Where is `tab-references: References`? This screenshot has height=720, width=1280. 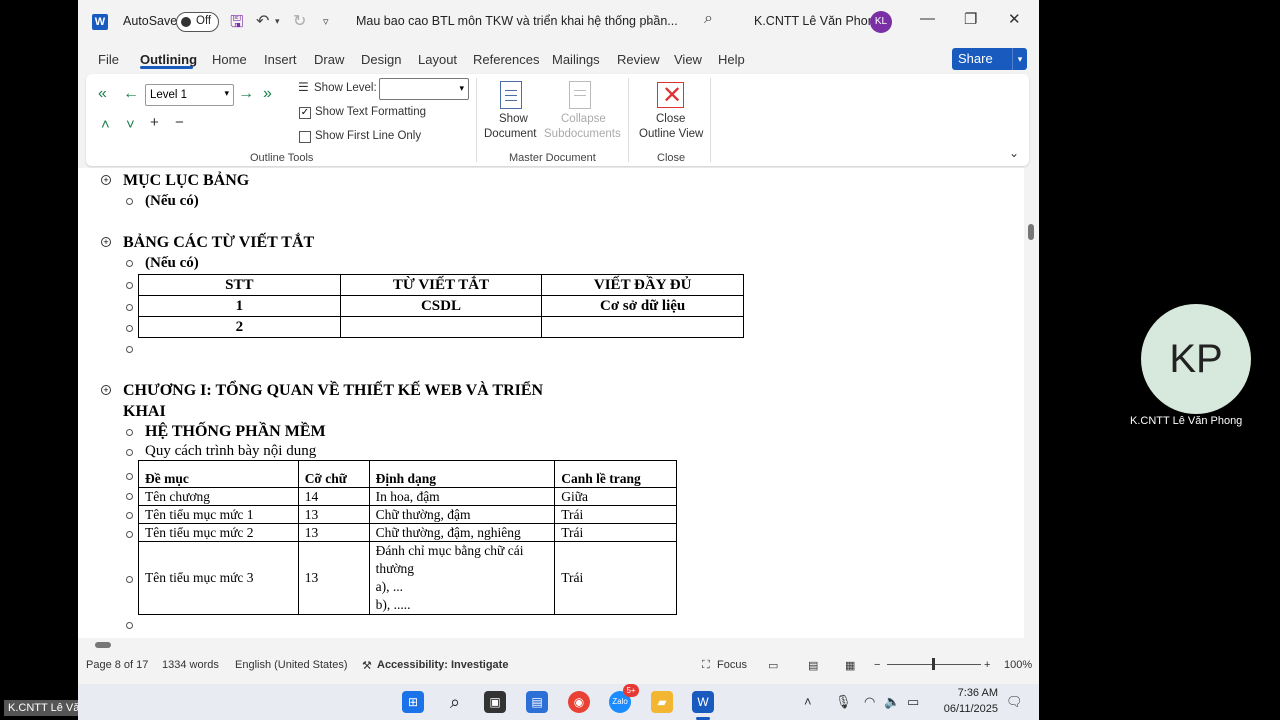
tab-references: References is located at coordinates (506, 59).